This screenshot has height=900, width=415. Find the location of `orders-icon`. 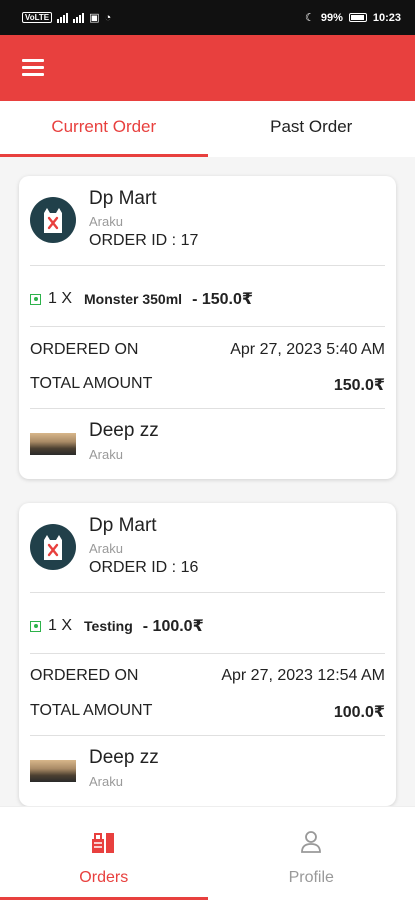

orders-icon is located at coordinates (104, 842).